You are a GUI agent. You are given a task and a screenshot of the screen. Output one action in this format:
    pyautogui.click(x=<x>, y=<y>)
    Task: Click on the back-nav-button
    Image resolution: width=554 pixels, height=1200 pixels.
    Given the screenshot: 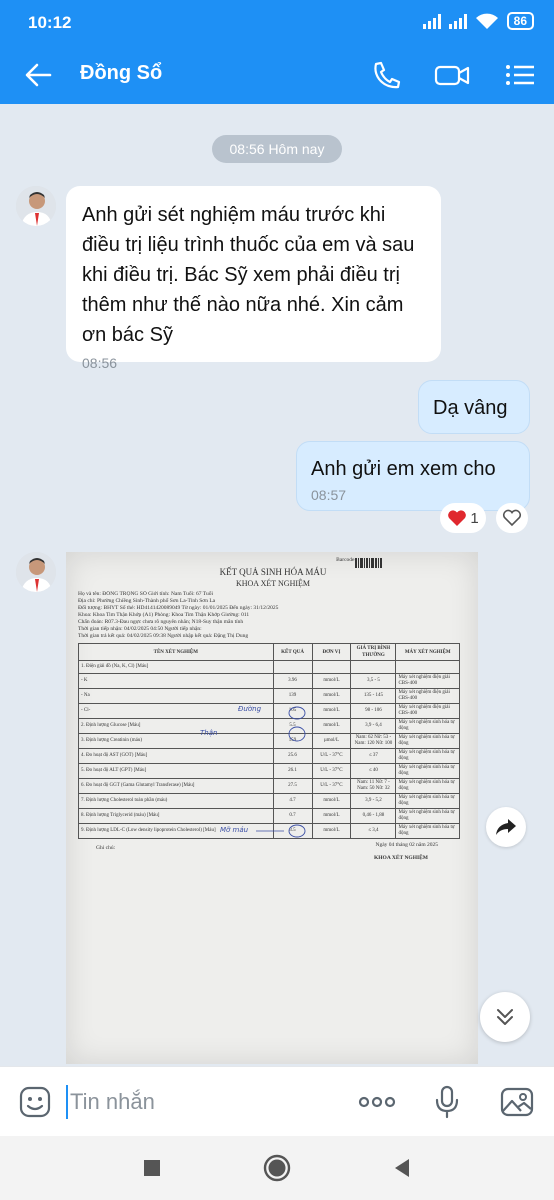 What is the action you would take?
    pyautogui.click(x=402, y=1168)
    